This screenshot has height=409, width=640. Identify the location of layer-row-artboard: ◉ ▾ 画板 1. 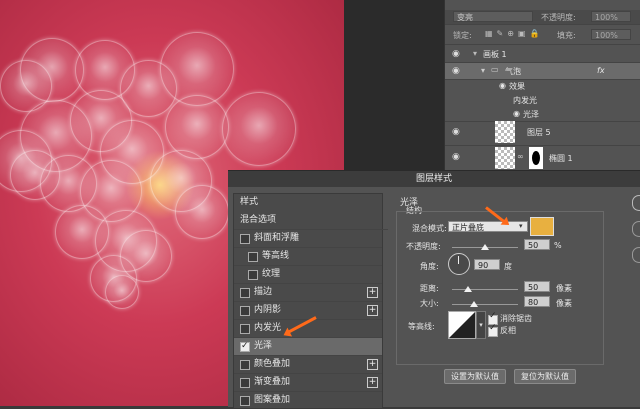
(542, 54).